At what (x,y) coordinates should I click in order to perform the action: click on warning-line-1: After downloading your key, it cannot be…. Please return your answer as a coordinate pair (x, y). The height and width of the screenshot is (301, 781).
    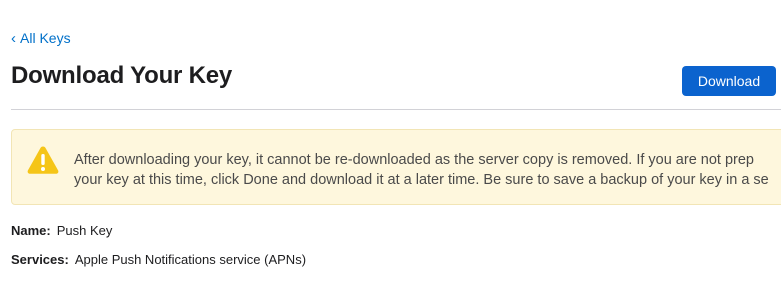
    Looking at the image, I should click on (414, 160).